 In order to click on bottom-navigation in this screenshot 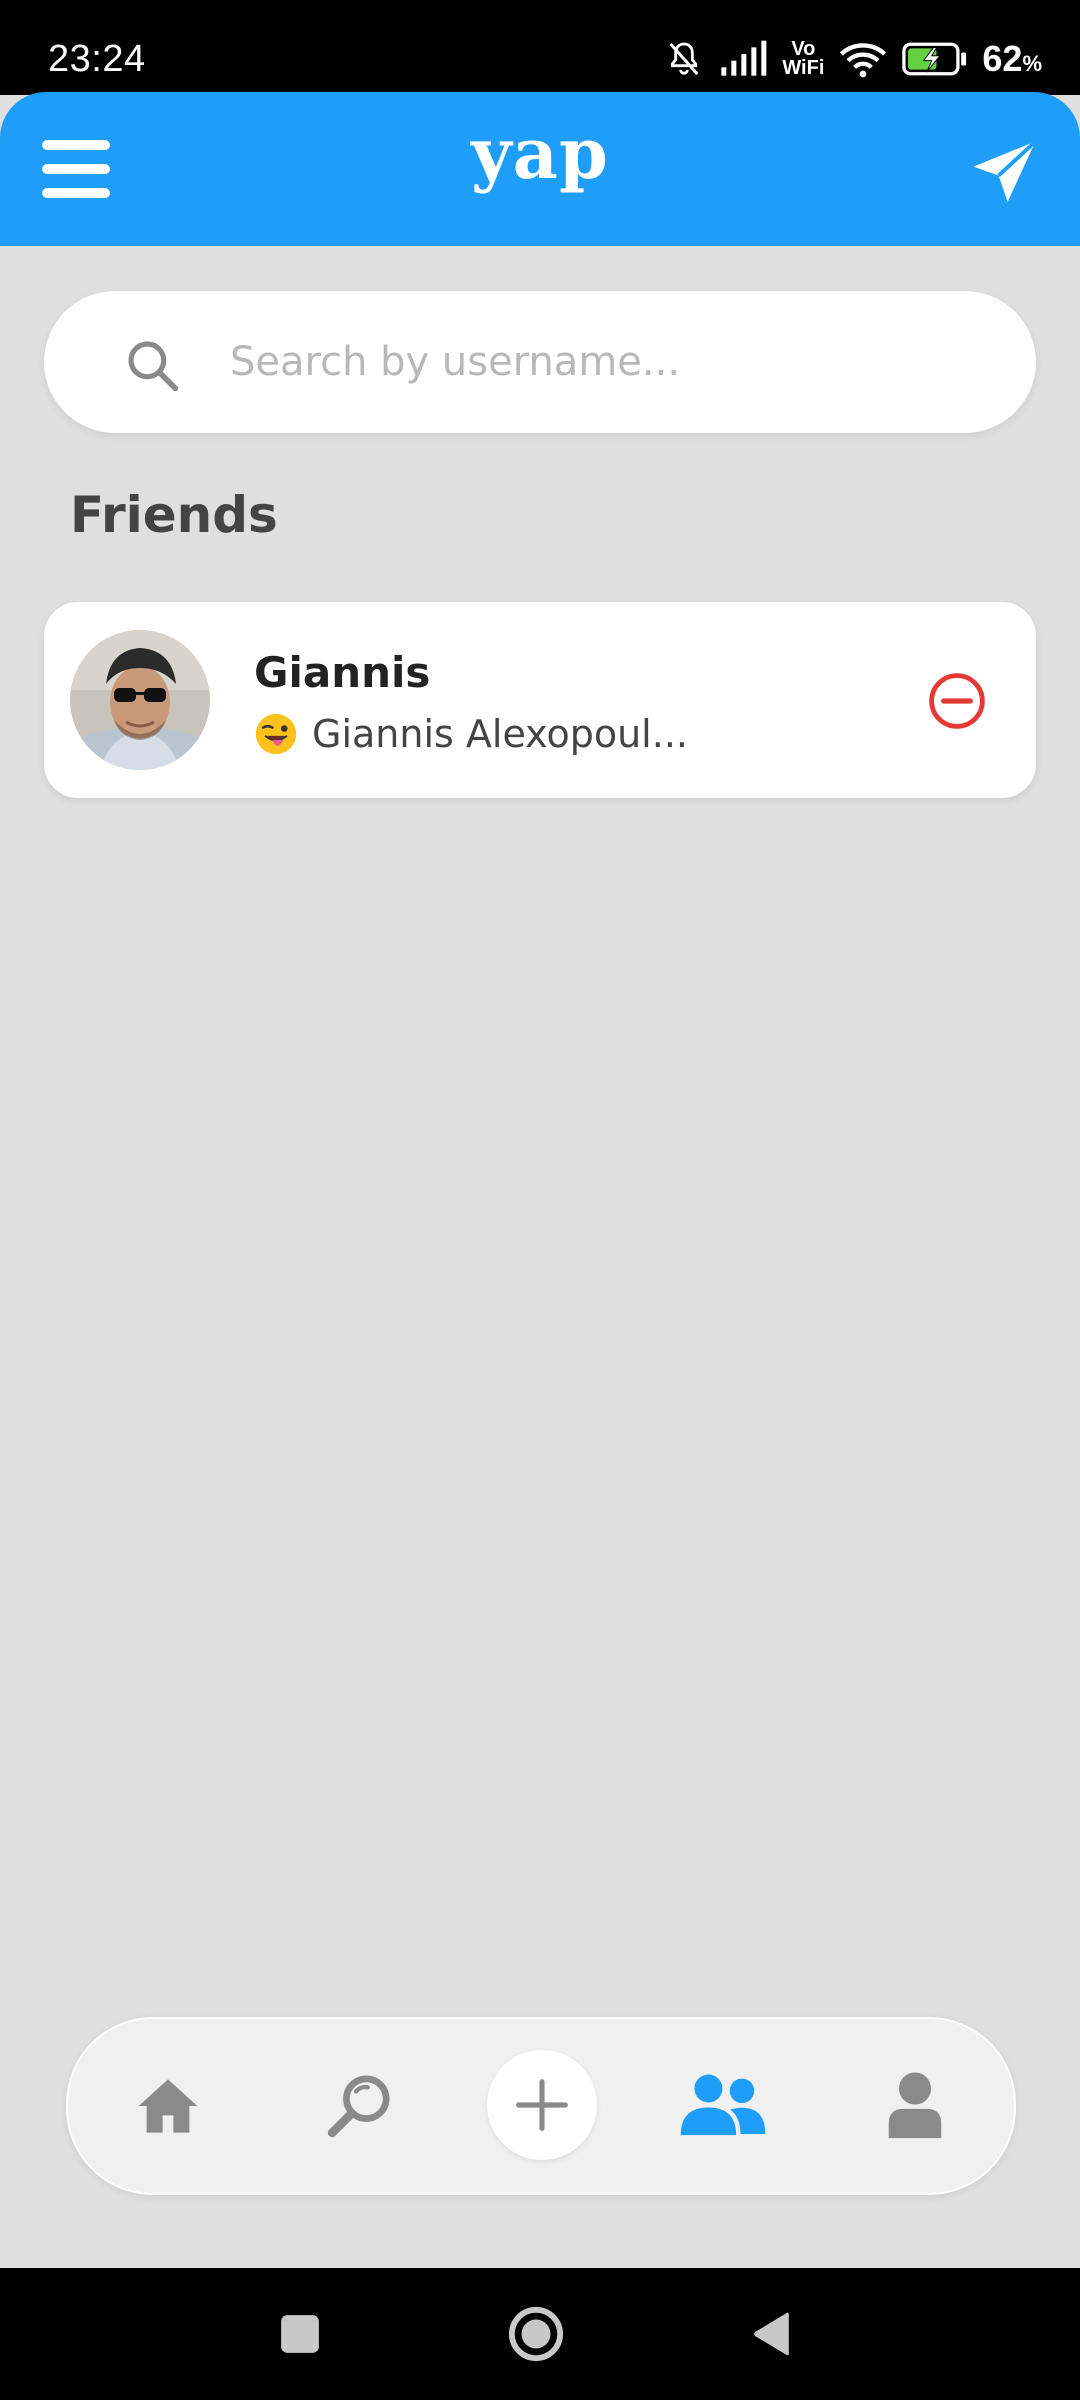, I will do `click(541, 2106)`.